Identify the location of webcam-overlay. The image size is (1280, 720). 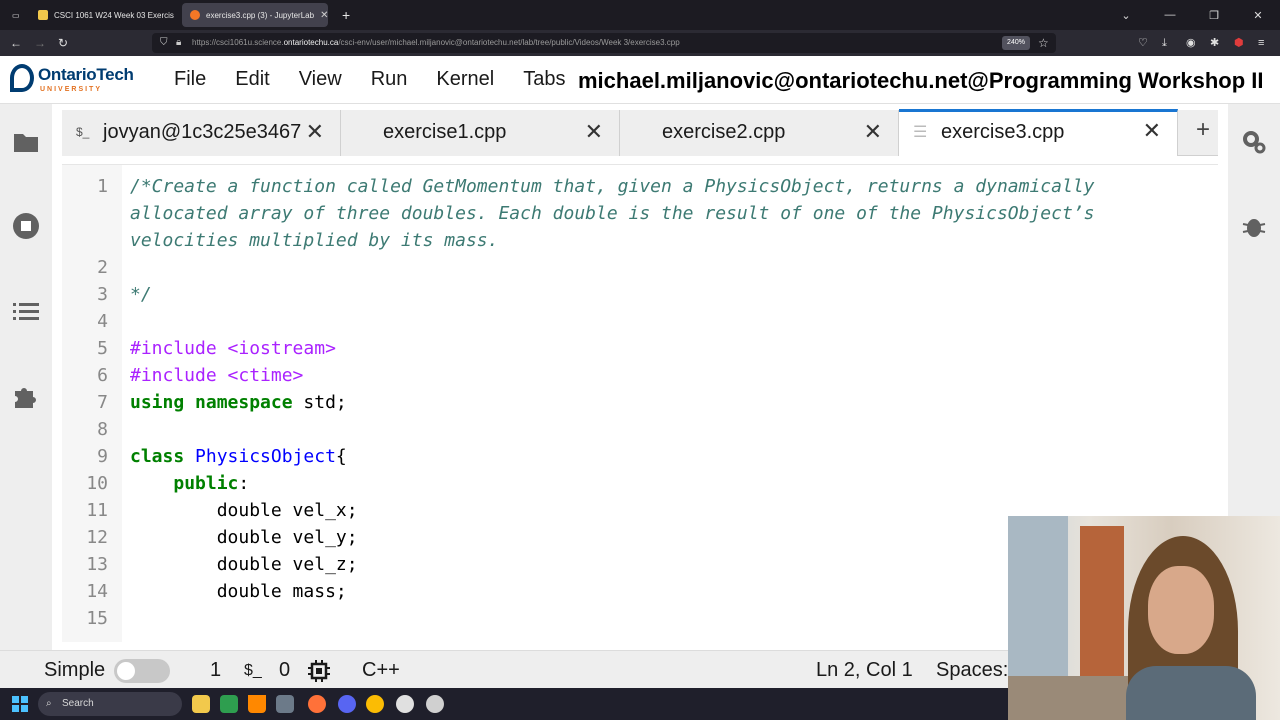
(1144, 618).